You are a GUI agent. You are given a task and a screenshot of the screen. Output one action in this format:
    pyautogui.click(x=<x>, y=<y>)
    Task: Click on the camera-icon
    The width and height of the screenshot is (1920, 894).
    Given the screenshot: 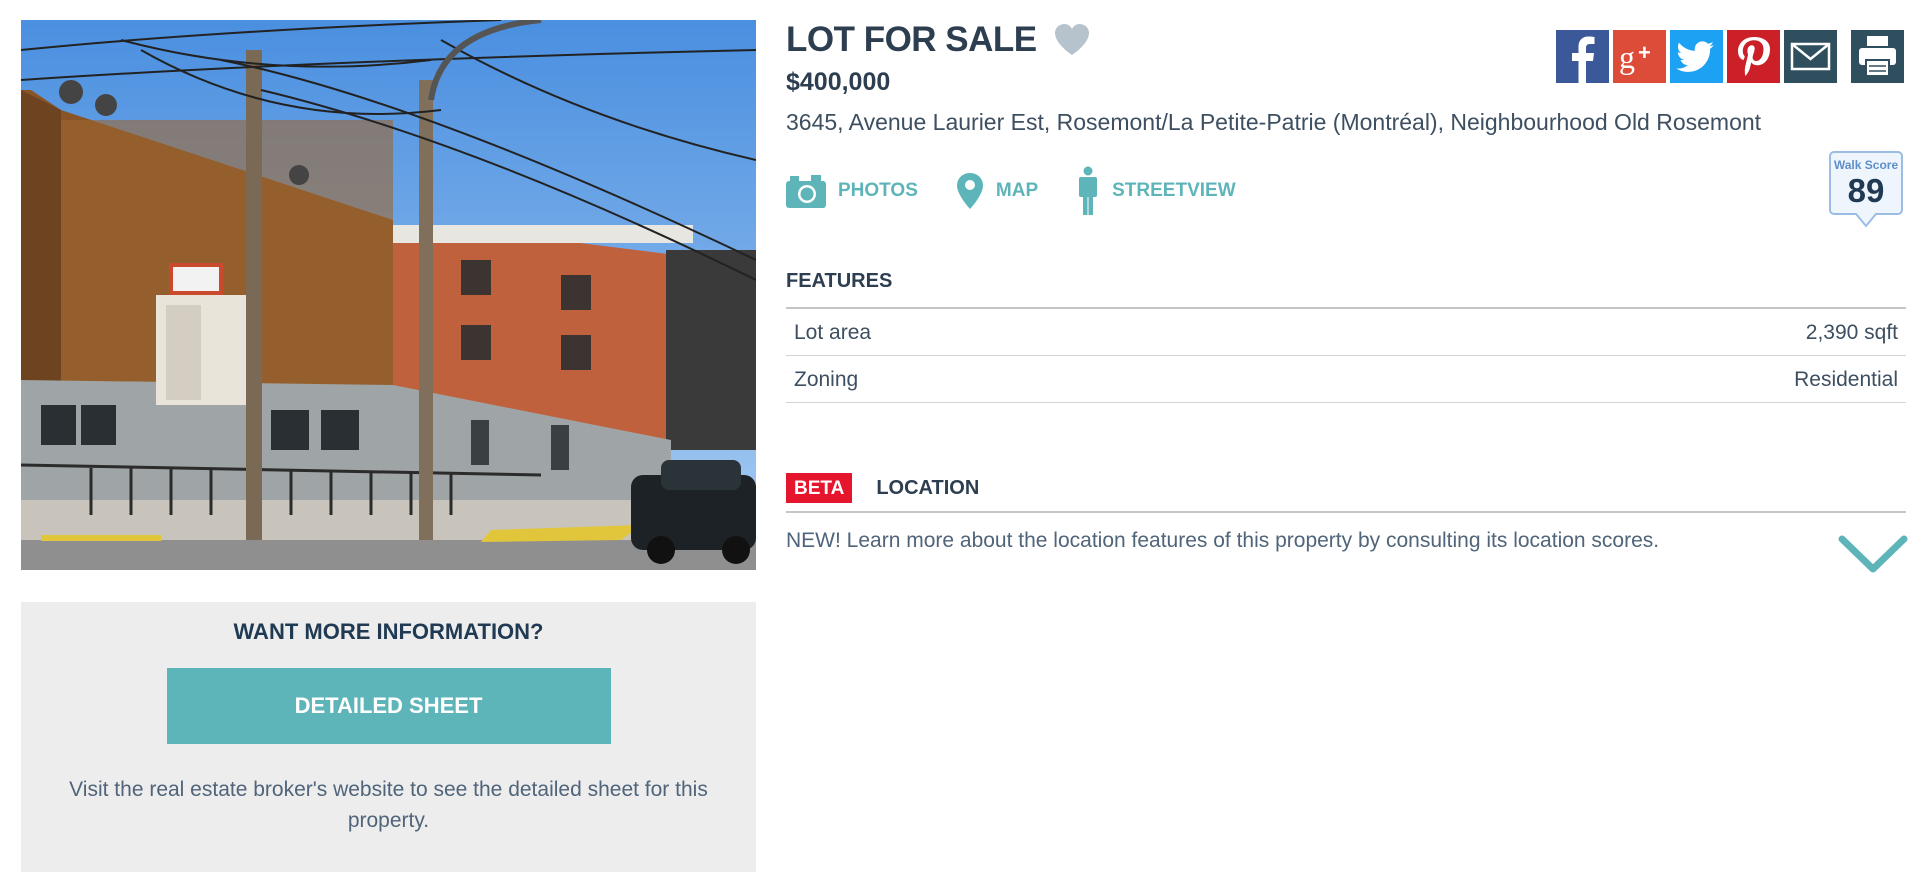 What is the action you would take?
    pyautogui.click(x=806, y=191)
    